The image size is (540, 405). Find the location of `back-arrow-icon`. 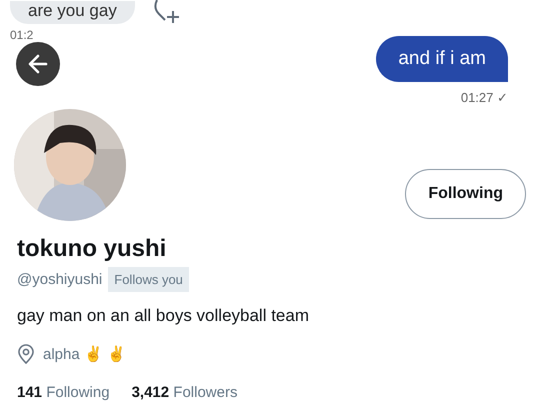

back-arrow-icon is located at coordinates (38, 64).